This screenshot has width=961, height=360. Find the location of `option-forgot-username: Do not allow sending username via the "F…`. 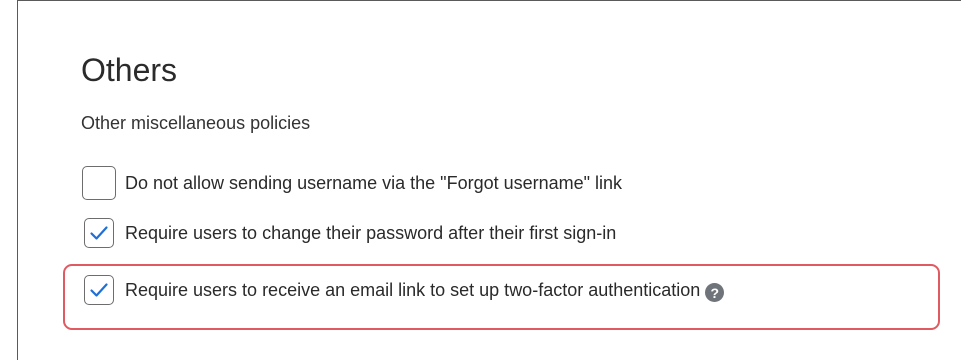

option-forgot-username: Do not allow sending username via the "F… is located at coordinates (352, 183).